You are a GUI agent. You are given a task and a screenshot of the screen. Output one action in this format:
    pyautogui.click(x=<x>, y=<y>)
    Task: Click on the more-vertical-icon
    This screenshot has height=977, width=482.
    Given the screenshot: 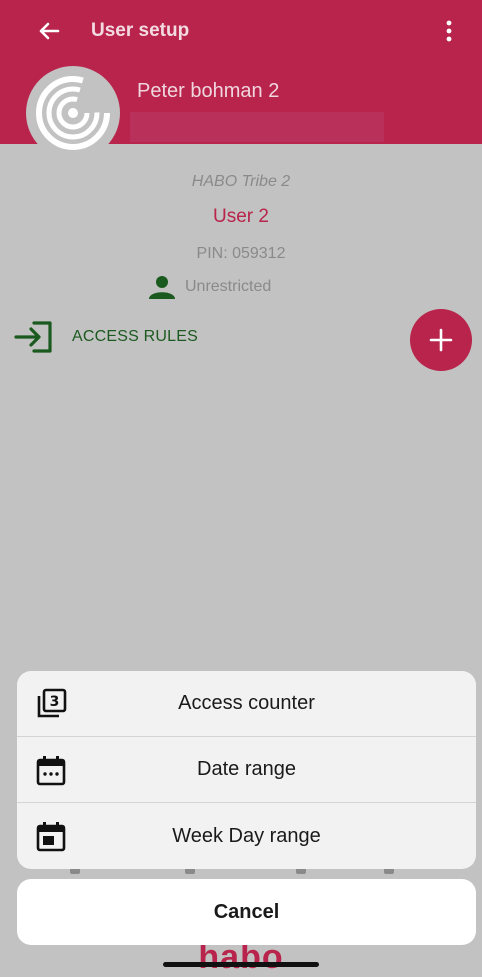 What is the action you would take?
    pyautogui.click(x=449, y=31)
    